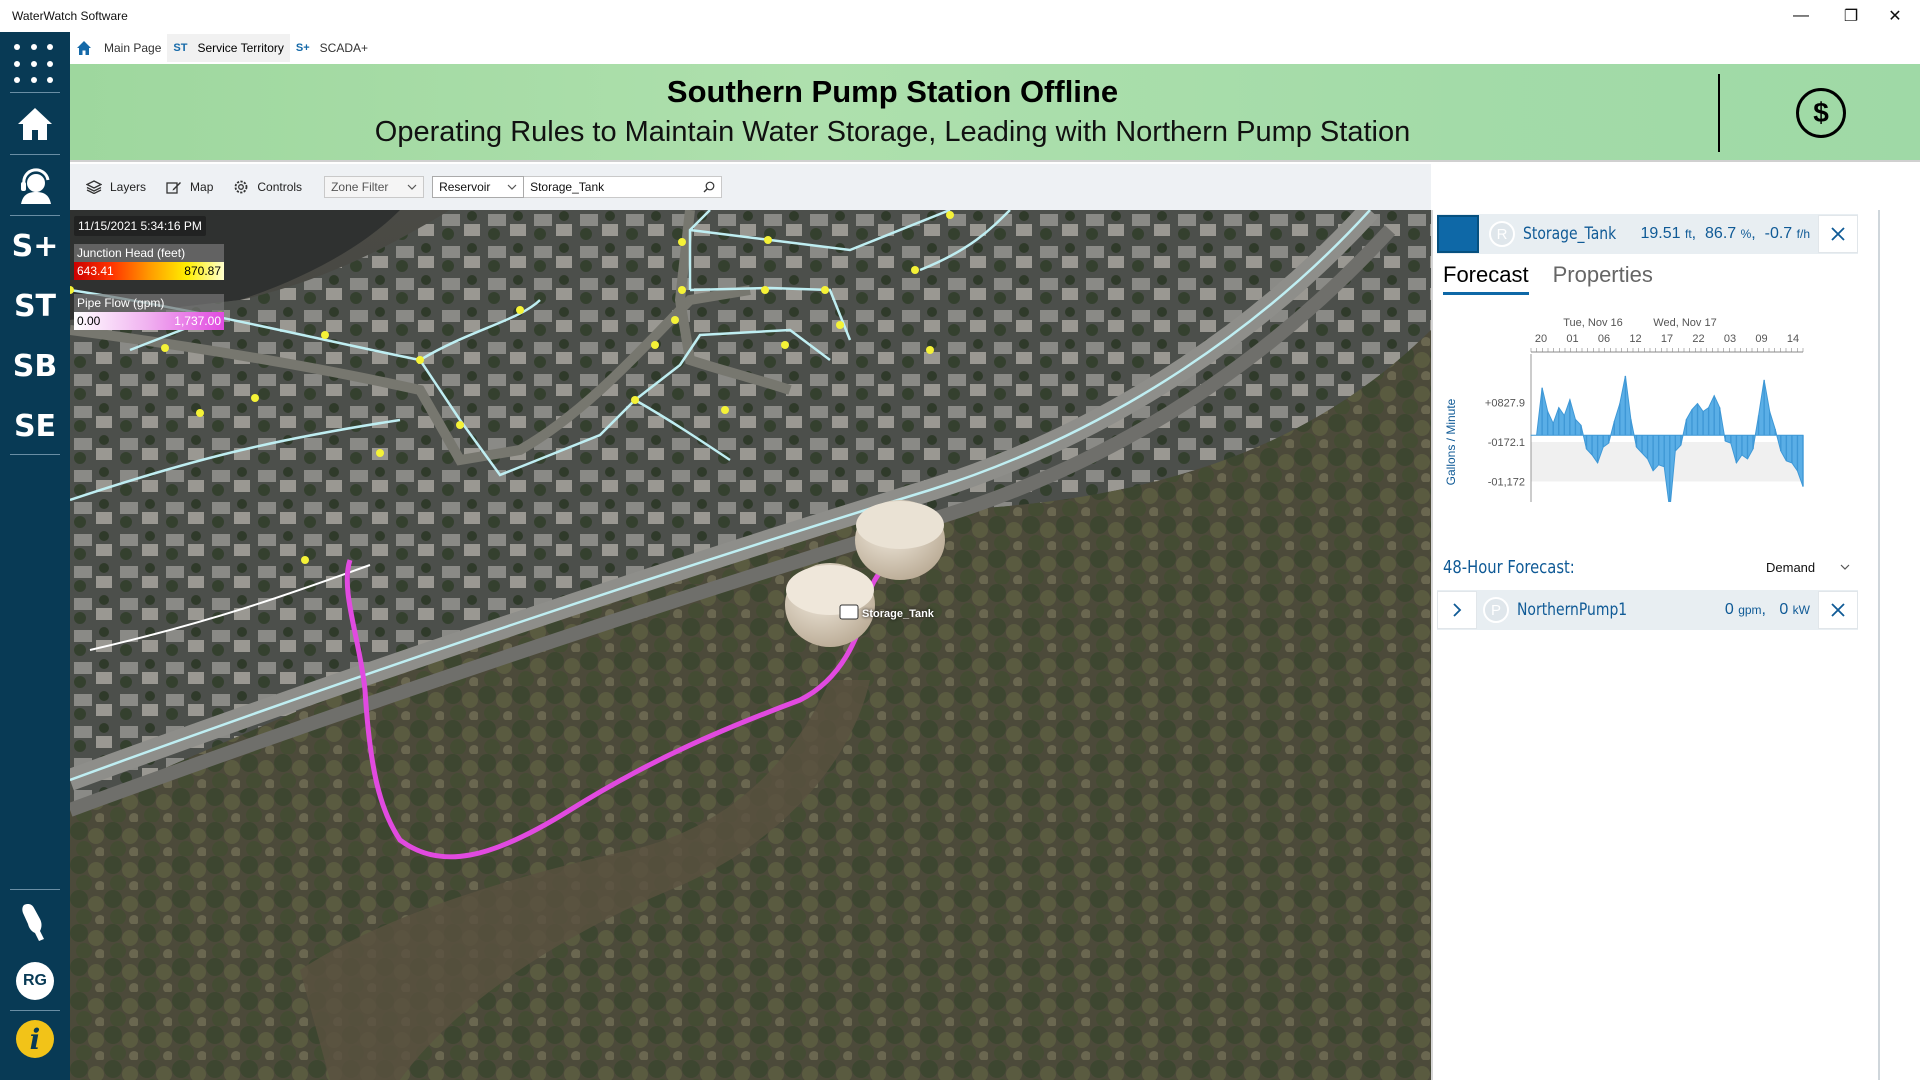 This screenshot has height=1080, width=1920. I want to click on tank-percent: 86.7, so click(1721, 233).